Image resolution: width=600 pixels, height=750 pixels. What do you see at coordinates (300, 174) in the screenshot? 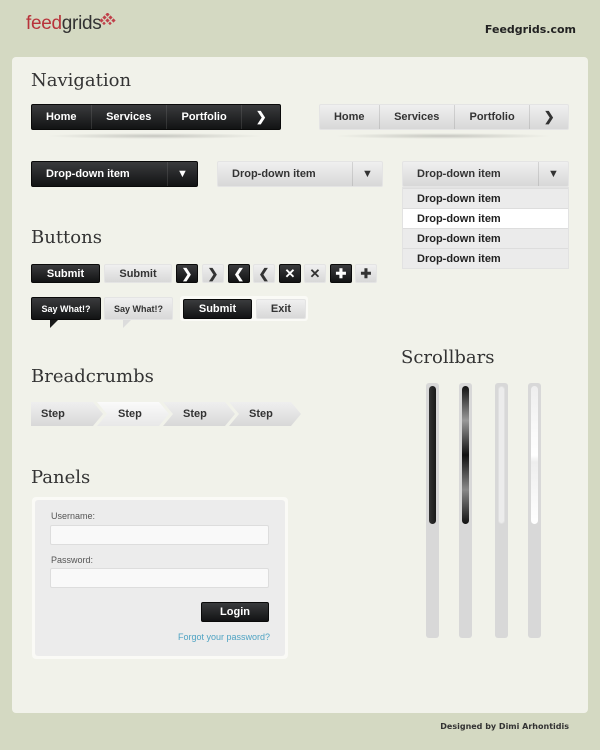
I see `dropdown-light: Drop-down item ▼` at bounding box center [300, 174].